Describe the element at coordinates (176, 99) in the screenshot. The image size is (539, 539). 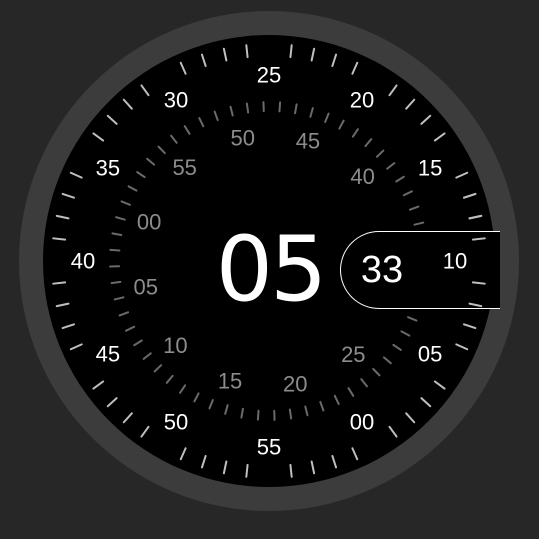
I see `outer-ring-label: 30` at that location.